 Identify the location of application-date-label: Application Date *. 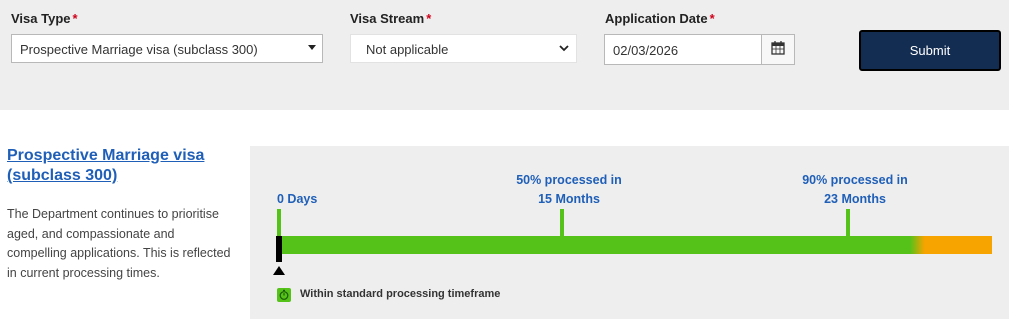
(660, 18).